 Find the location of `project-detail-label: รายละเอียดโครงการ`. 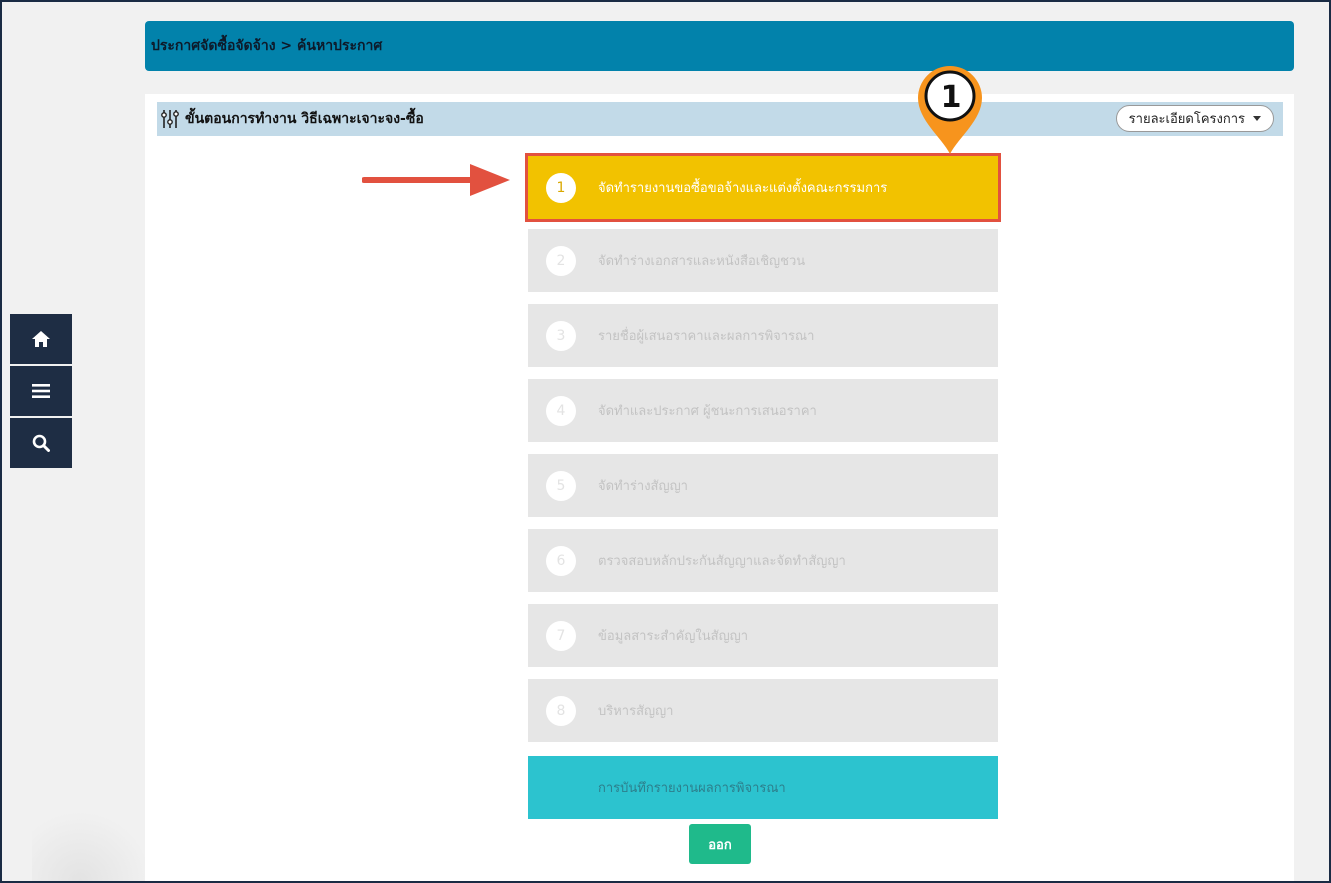

project-detail-label: รายละเอียดโครงการ is located at coordinates (1186, 119).